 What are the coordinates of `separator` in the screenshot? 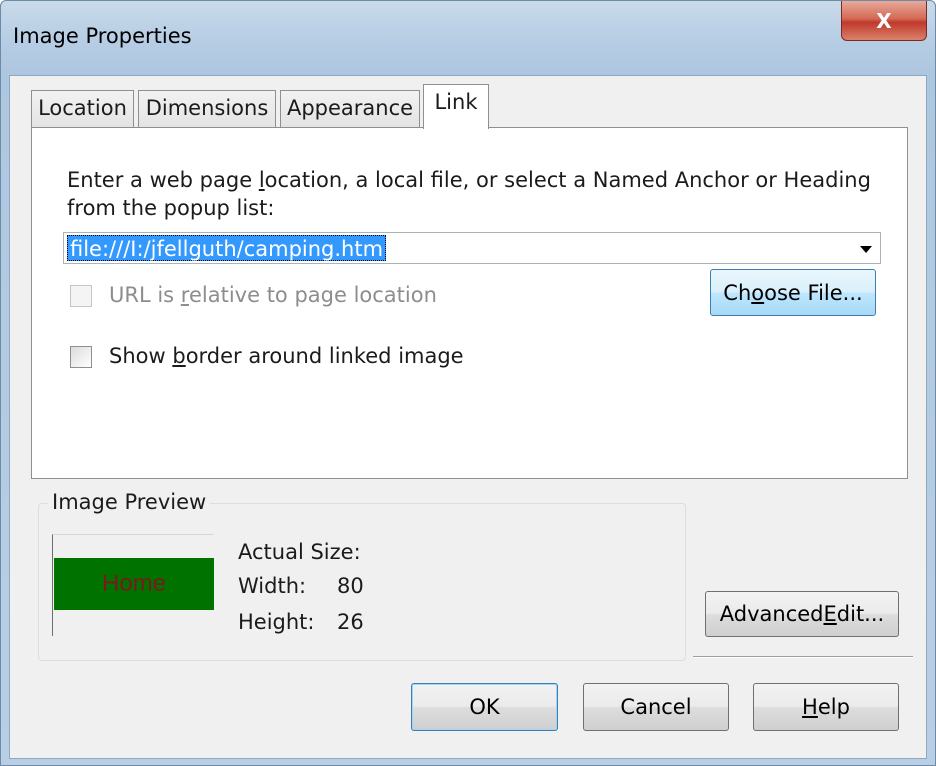 It's located at (803, 657).